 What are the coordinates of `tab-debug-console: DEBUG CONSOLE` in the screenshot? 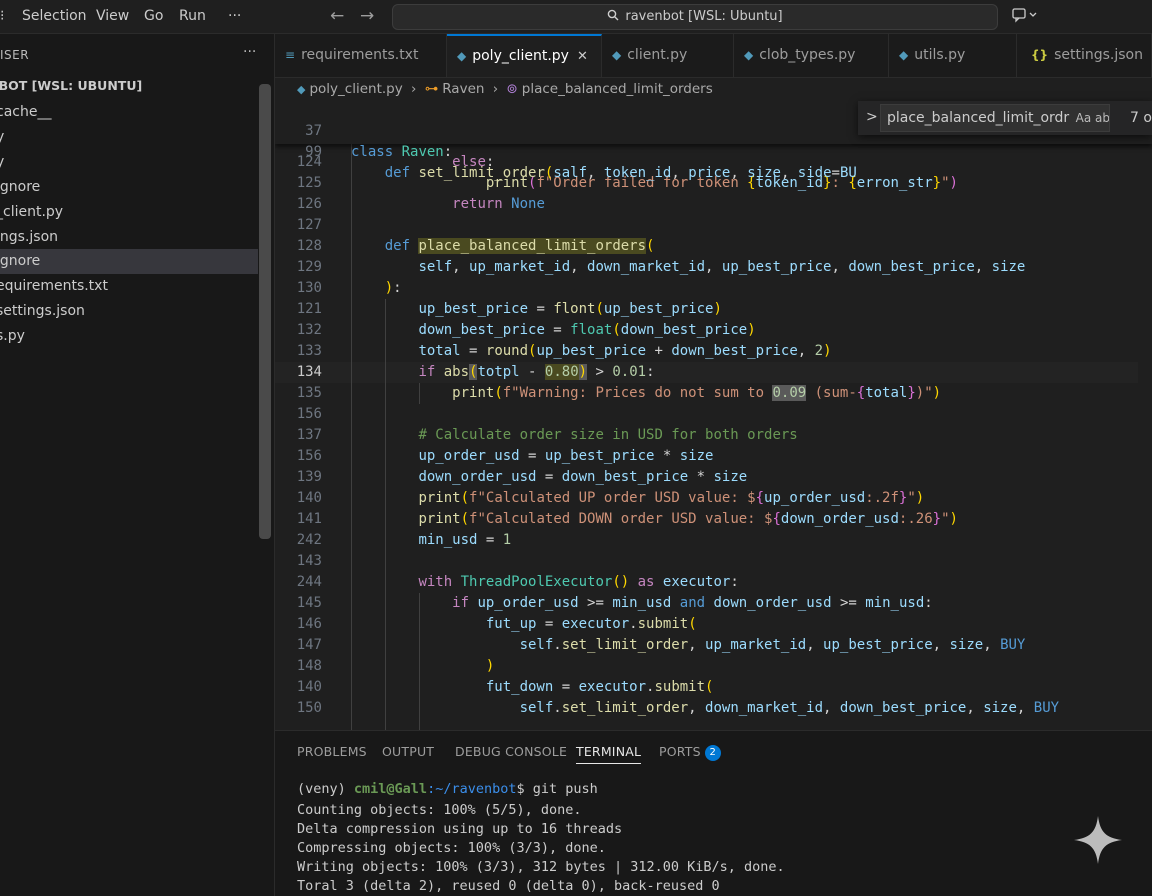 It's located at (511, 751).